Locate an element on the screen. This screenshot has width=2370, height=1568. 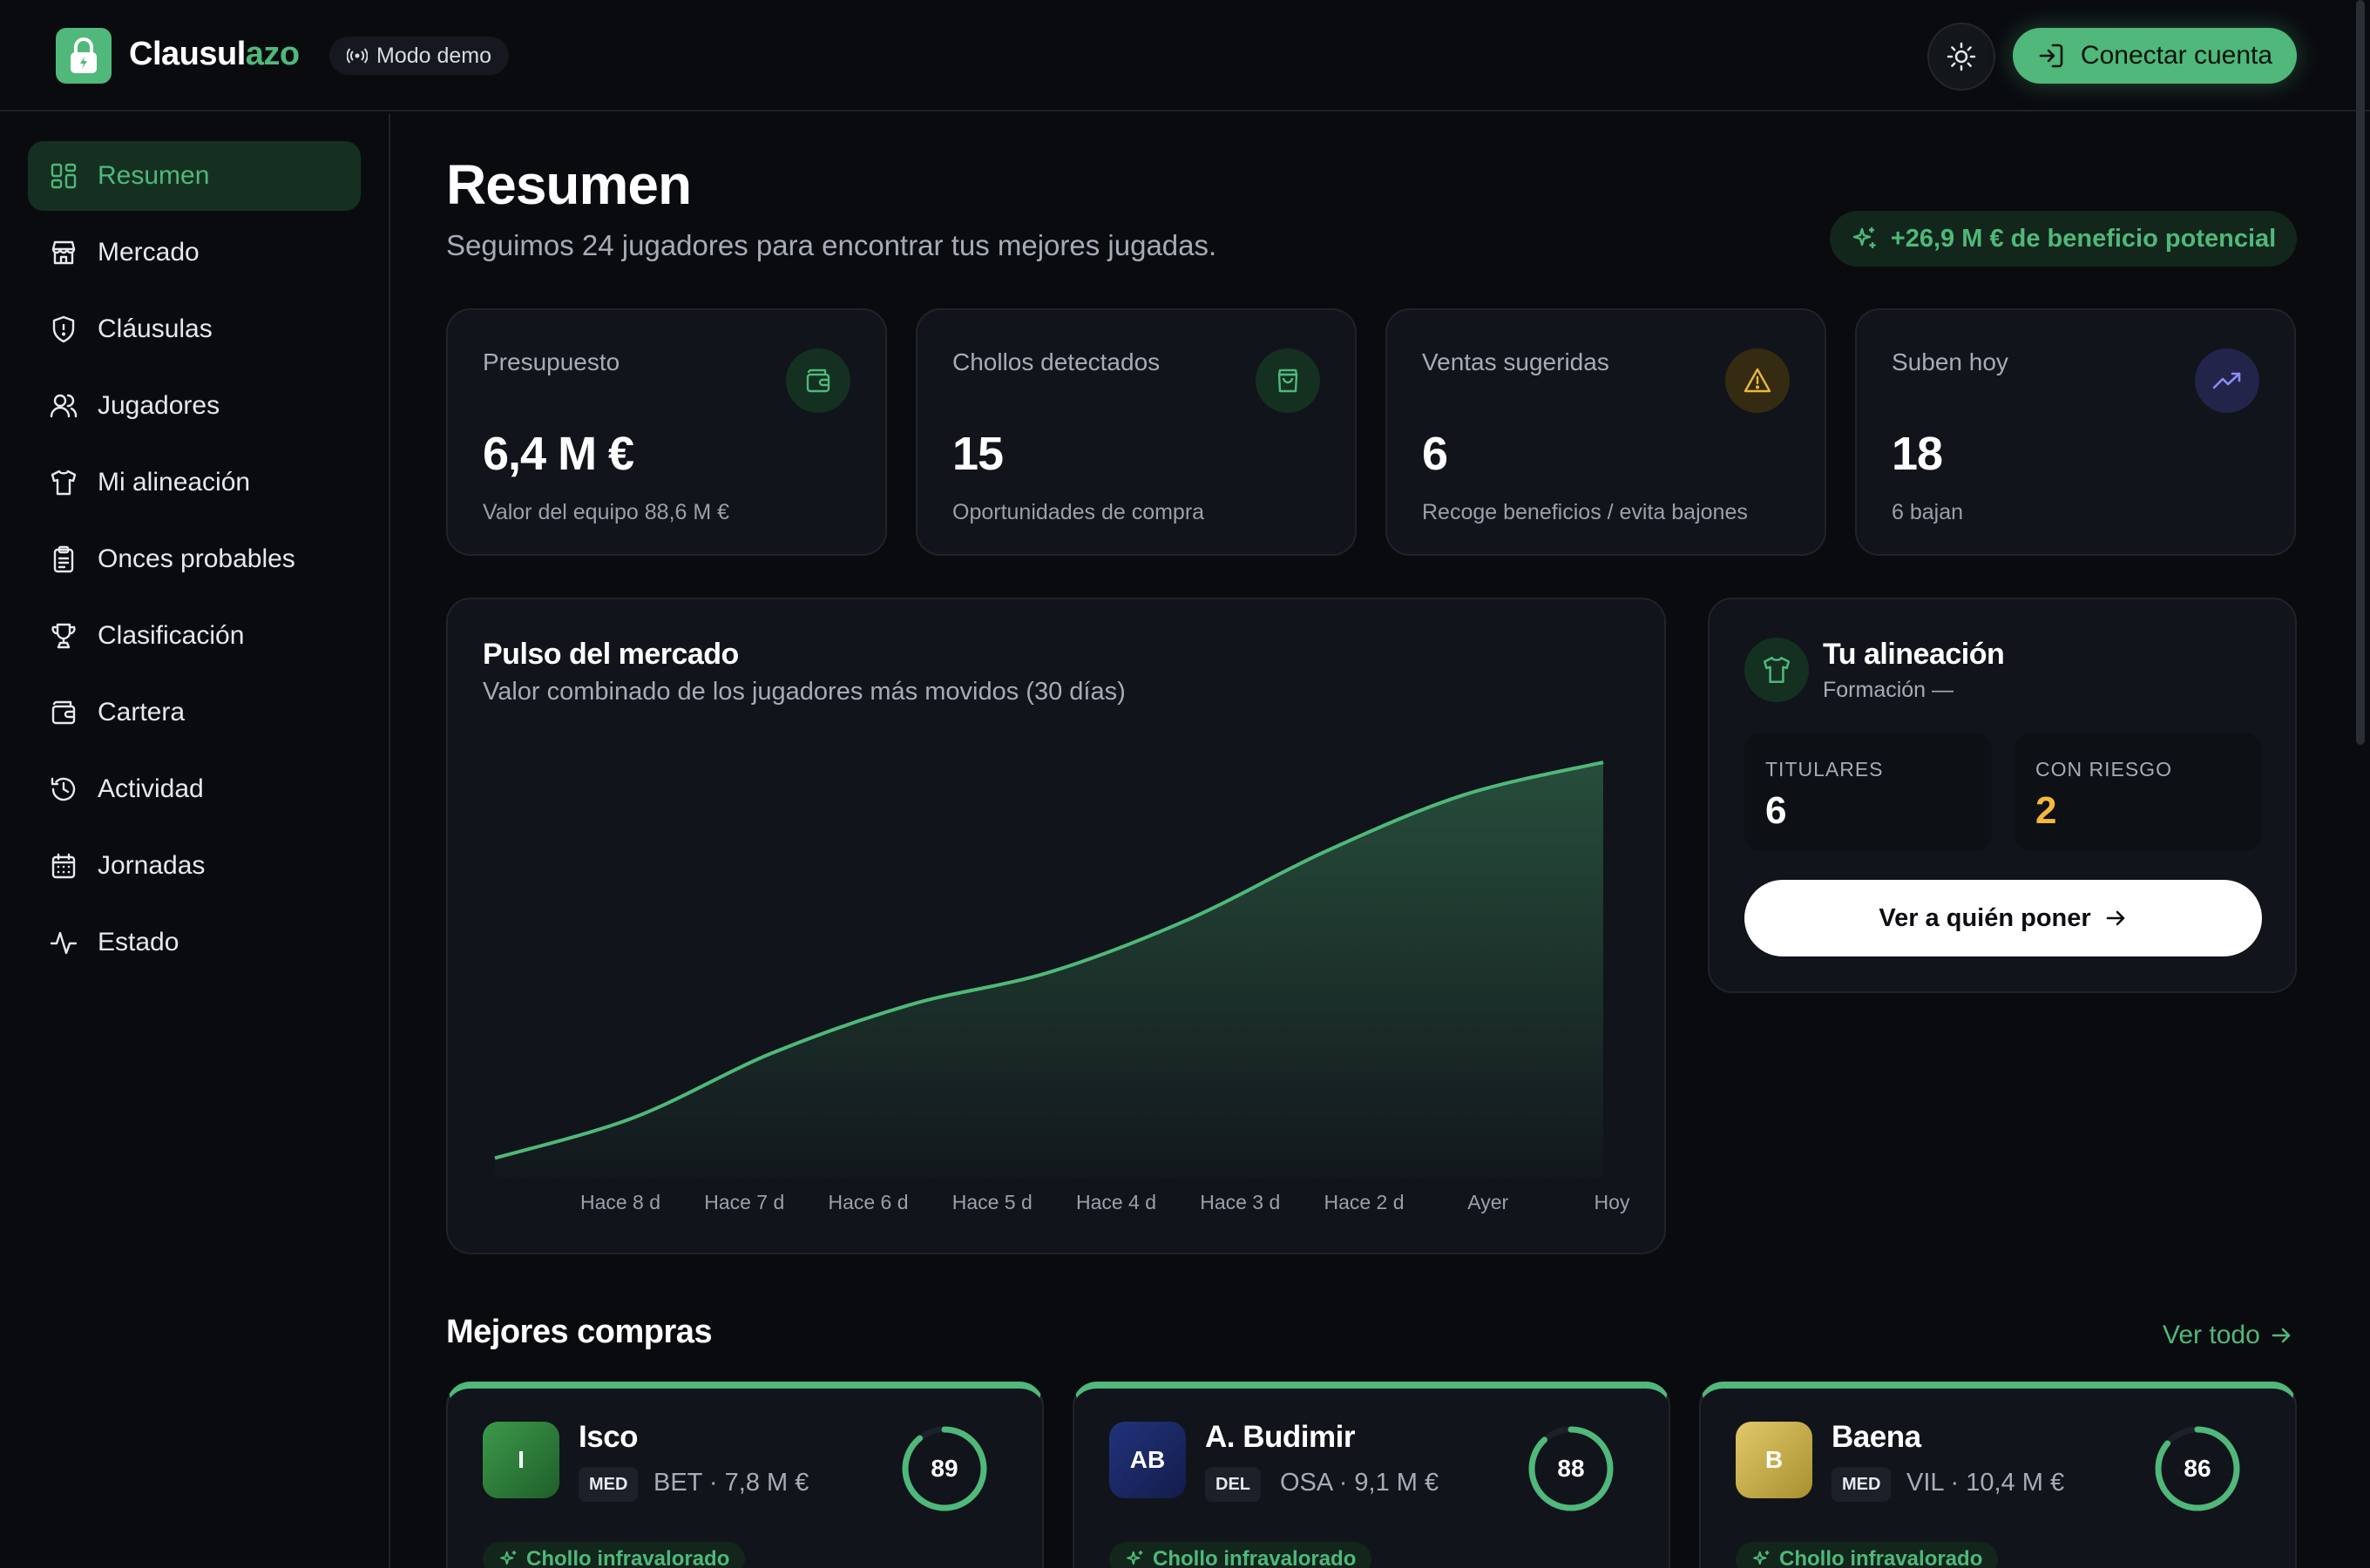
stat-value: 6 is located at coordinates (1435, 454).